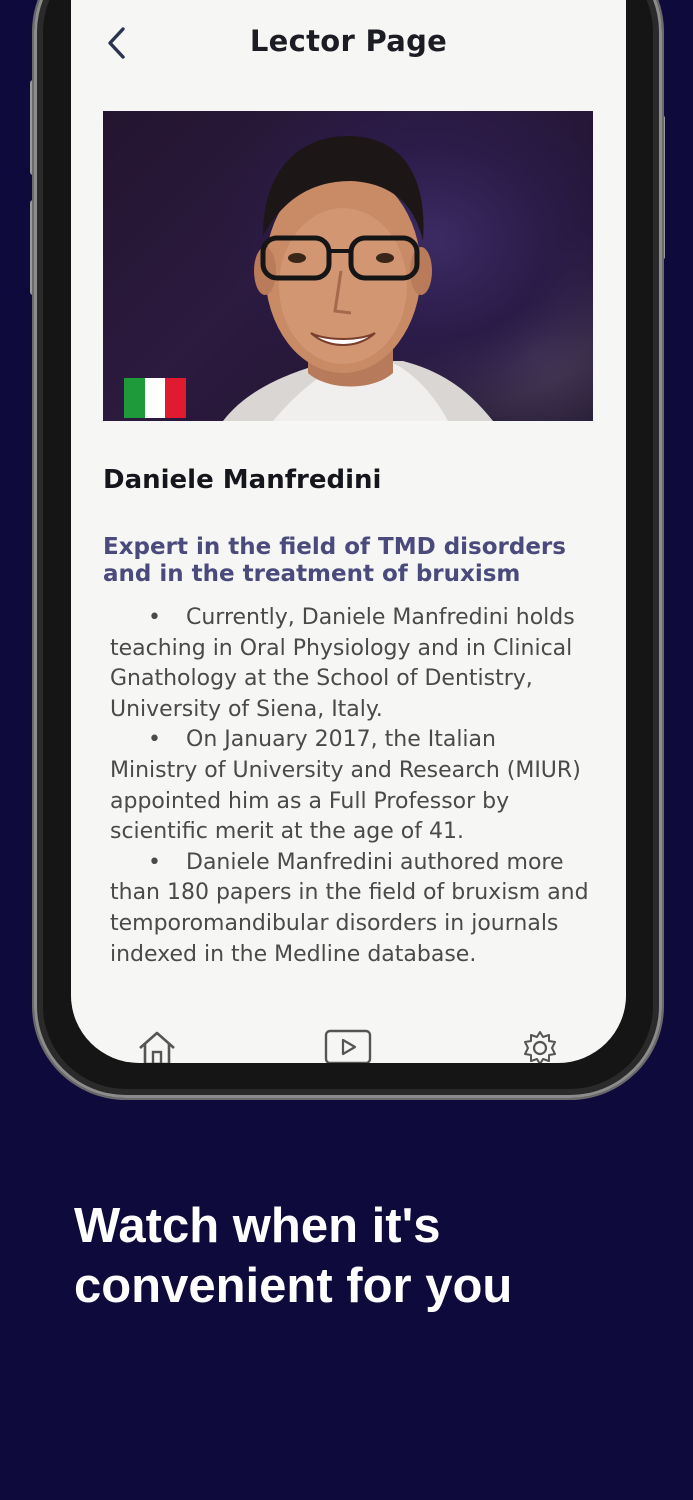 This screenshot has height=1500, width=693. Describe the element at coordinates (242, 480) in the screenshot. I see `lector-name: Daniele Manfredini` at that location.